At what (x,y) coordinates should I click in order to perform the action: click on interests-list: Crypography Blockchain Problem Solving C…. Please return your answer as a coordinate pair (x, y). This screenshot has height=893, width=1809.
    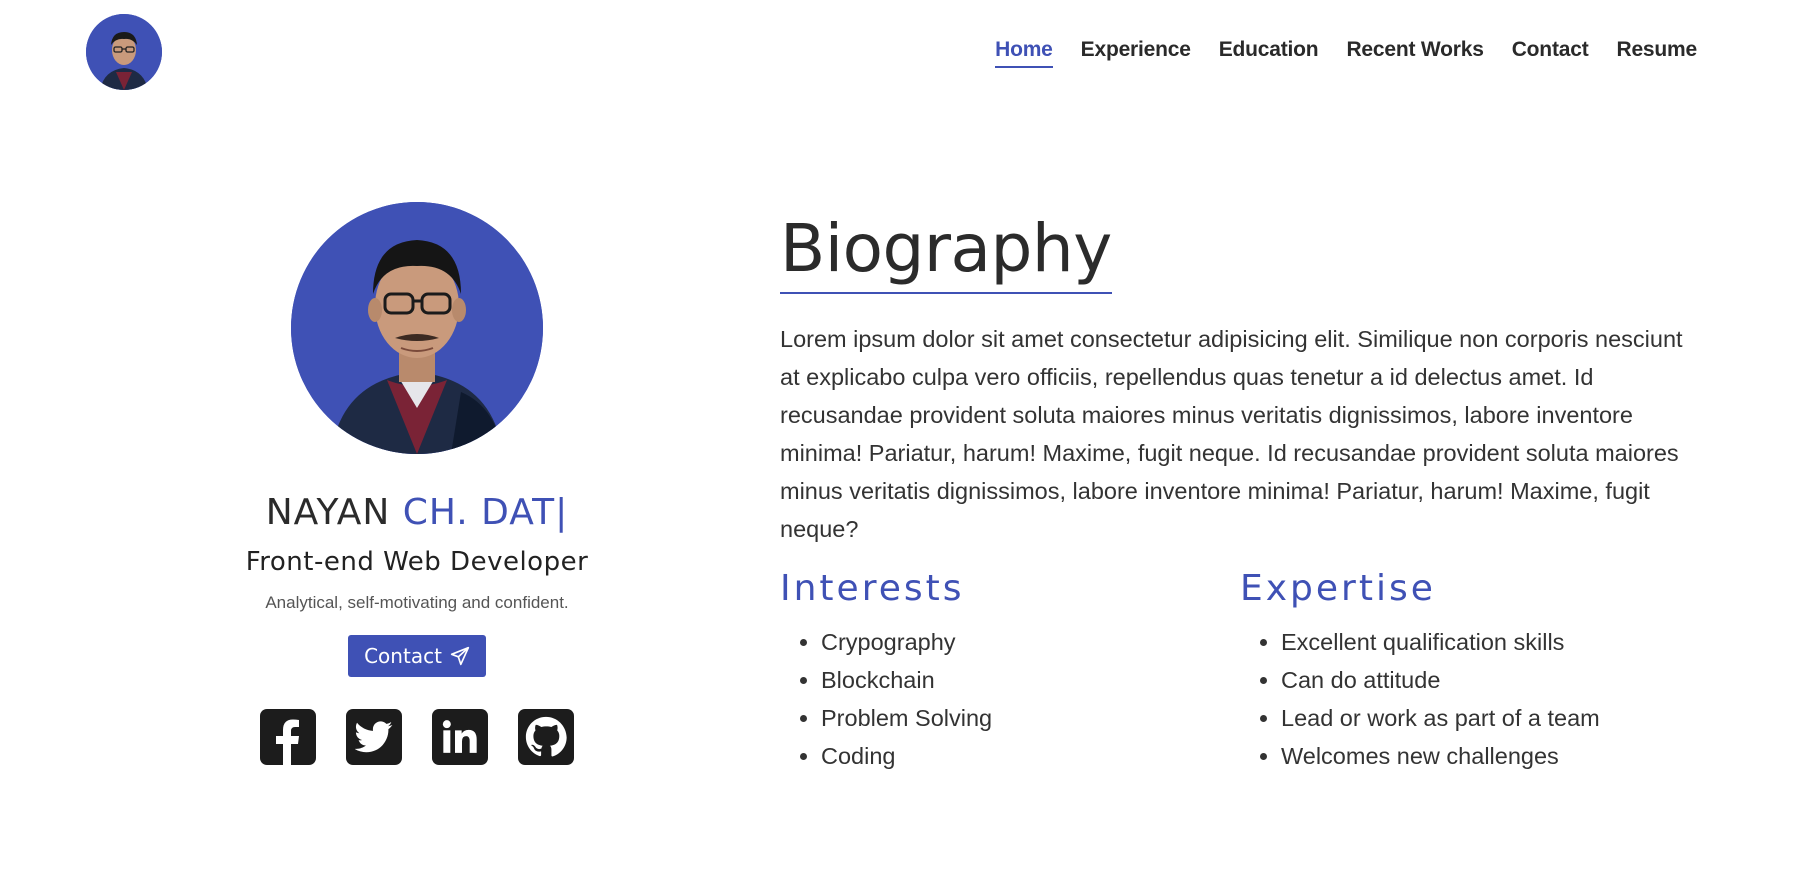
    Looking at the image, I should click on (1030, 699).